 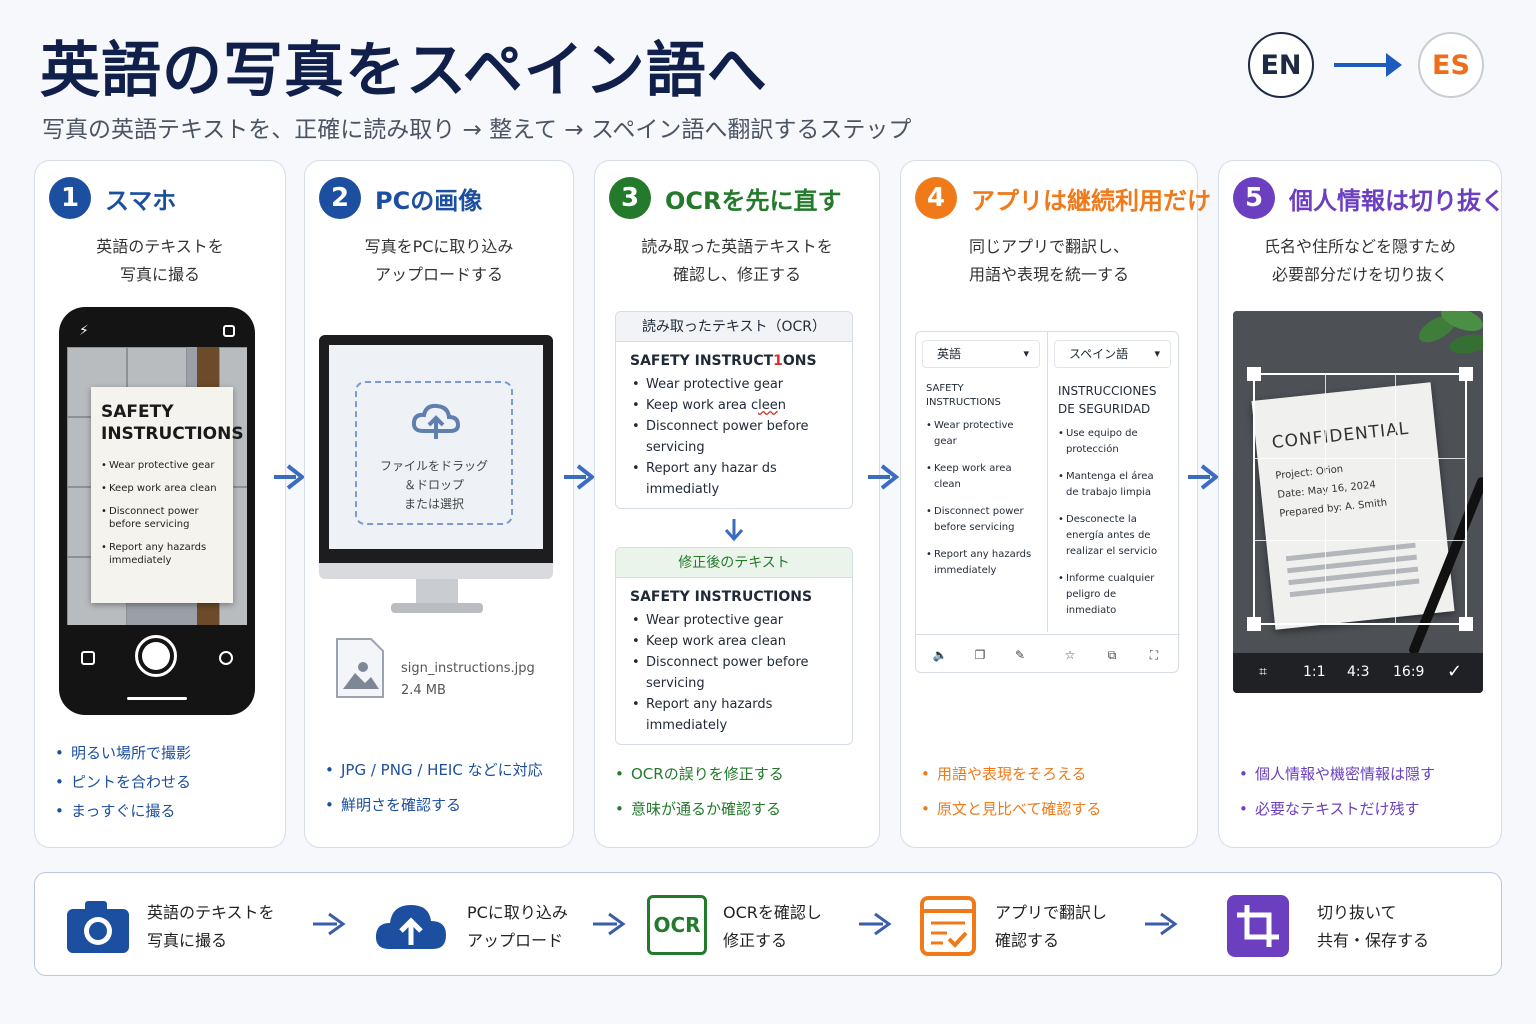 I want to click on edit-icon: ✎, so click(x=1020, y=655).